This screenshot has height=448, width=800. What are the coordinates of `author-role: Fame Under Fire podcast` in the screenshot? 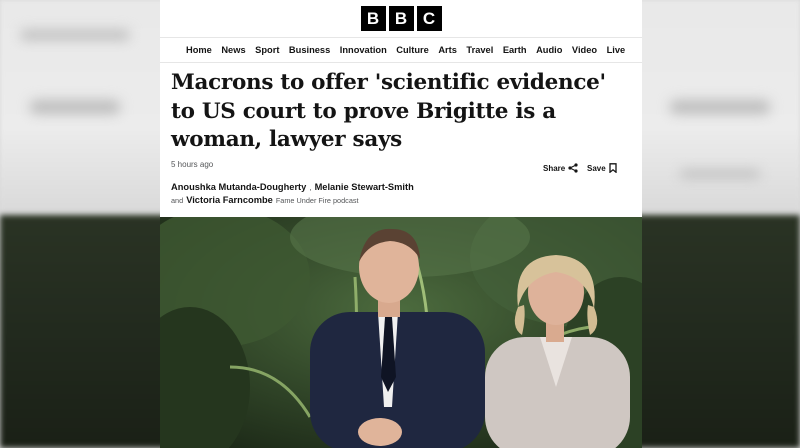 It's located at (317, 200).